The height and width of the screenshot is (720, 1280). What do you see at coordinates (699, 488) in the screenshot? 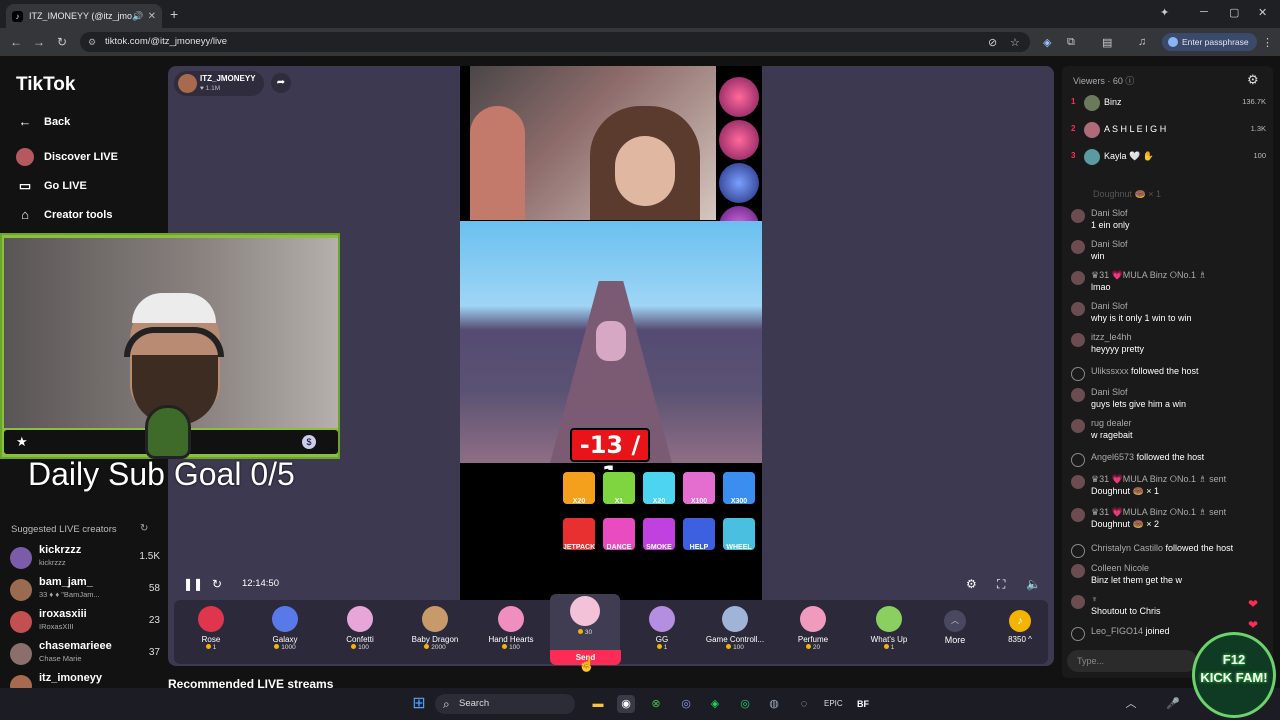
I see `game-button: X100` at bounding box center [699, 488].